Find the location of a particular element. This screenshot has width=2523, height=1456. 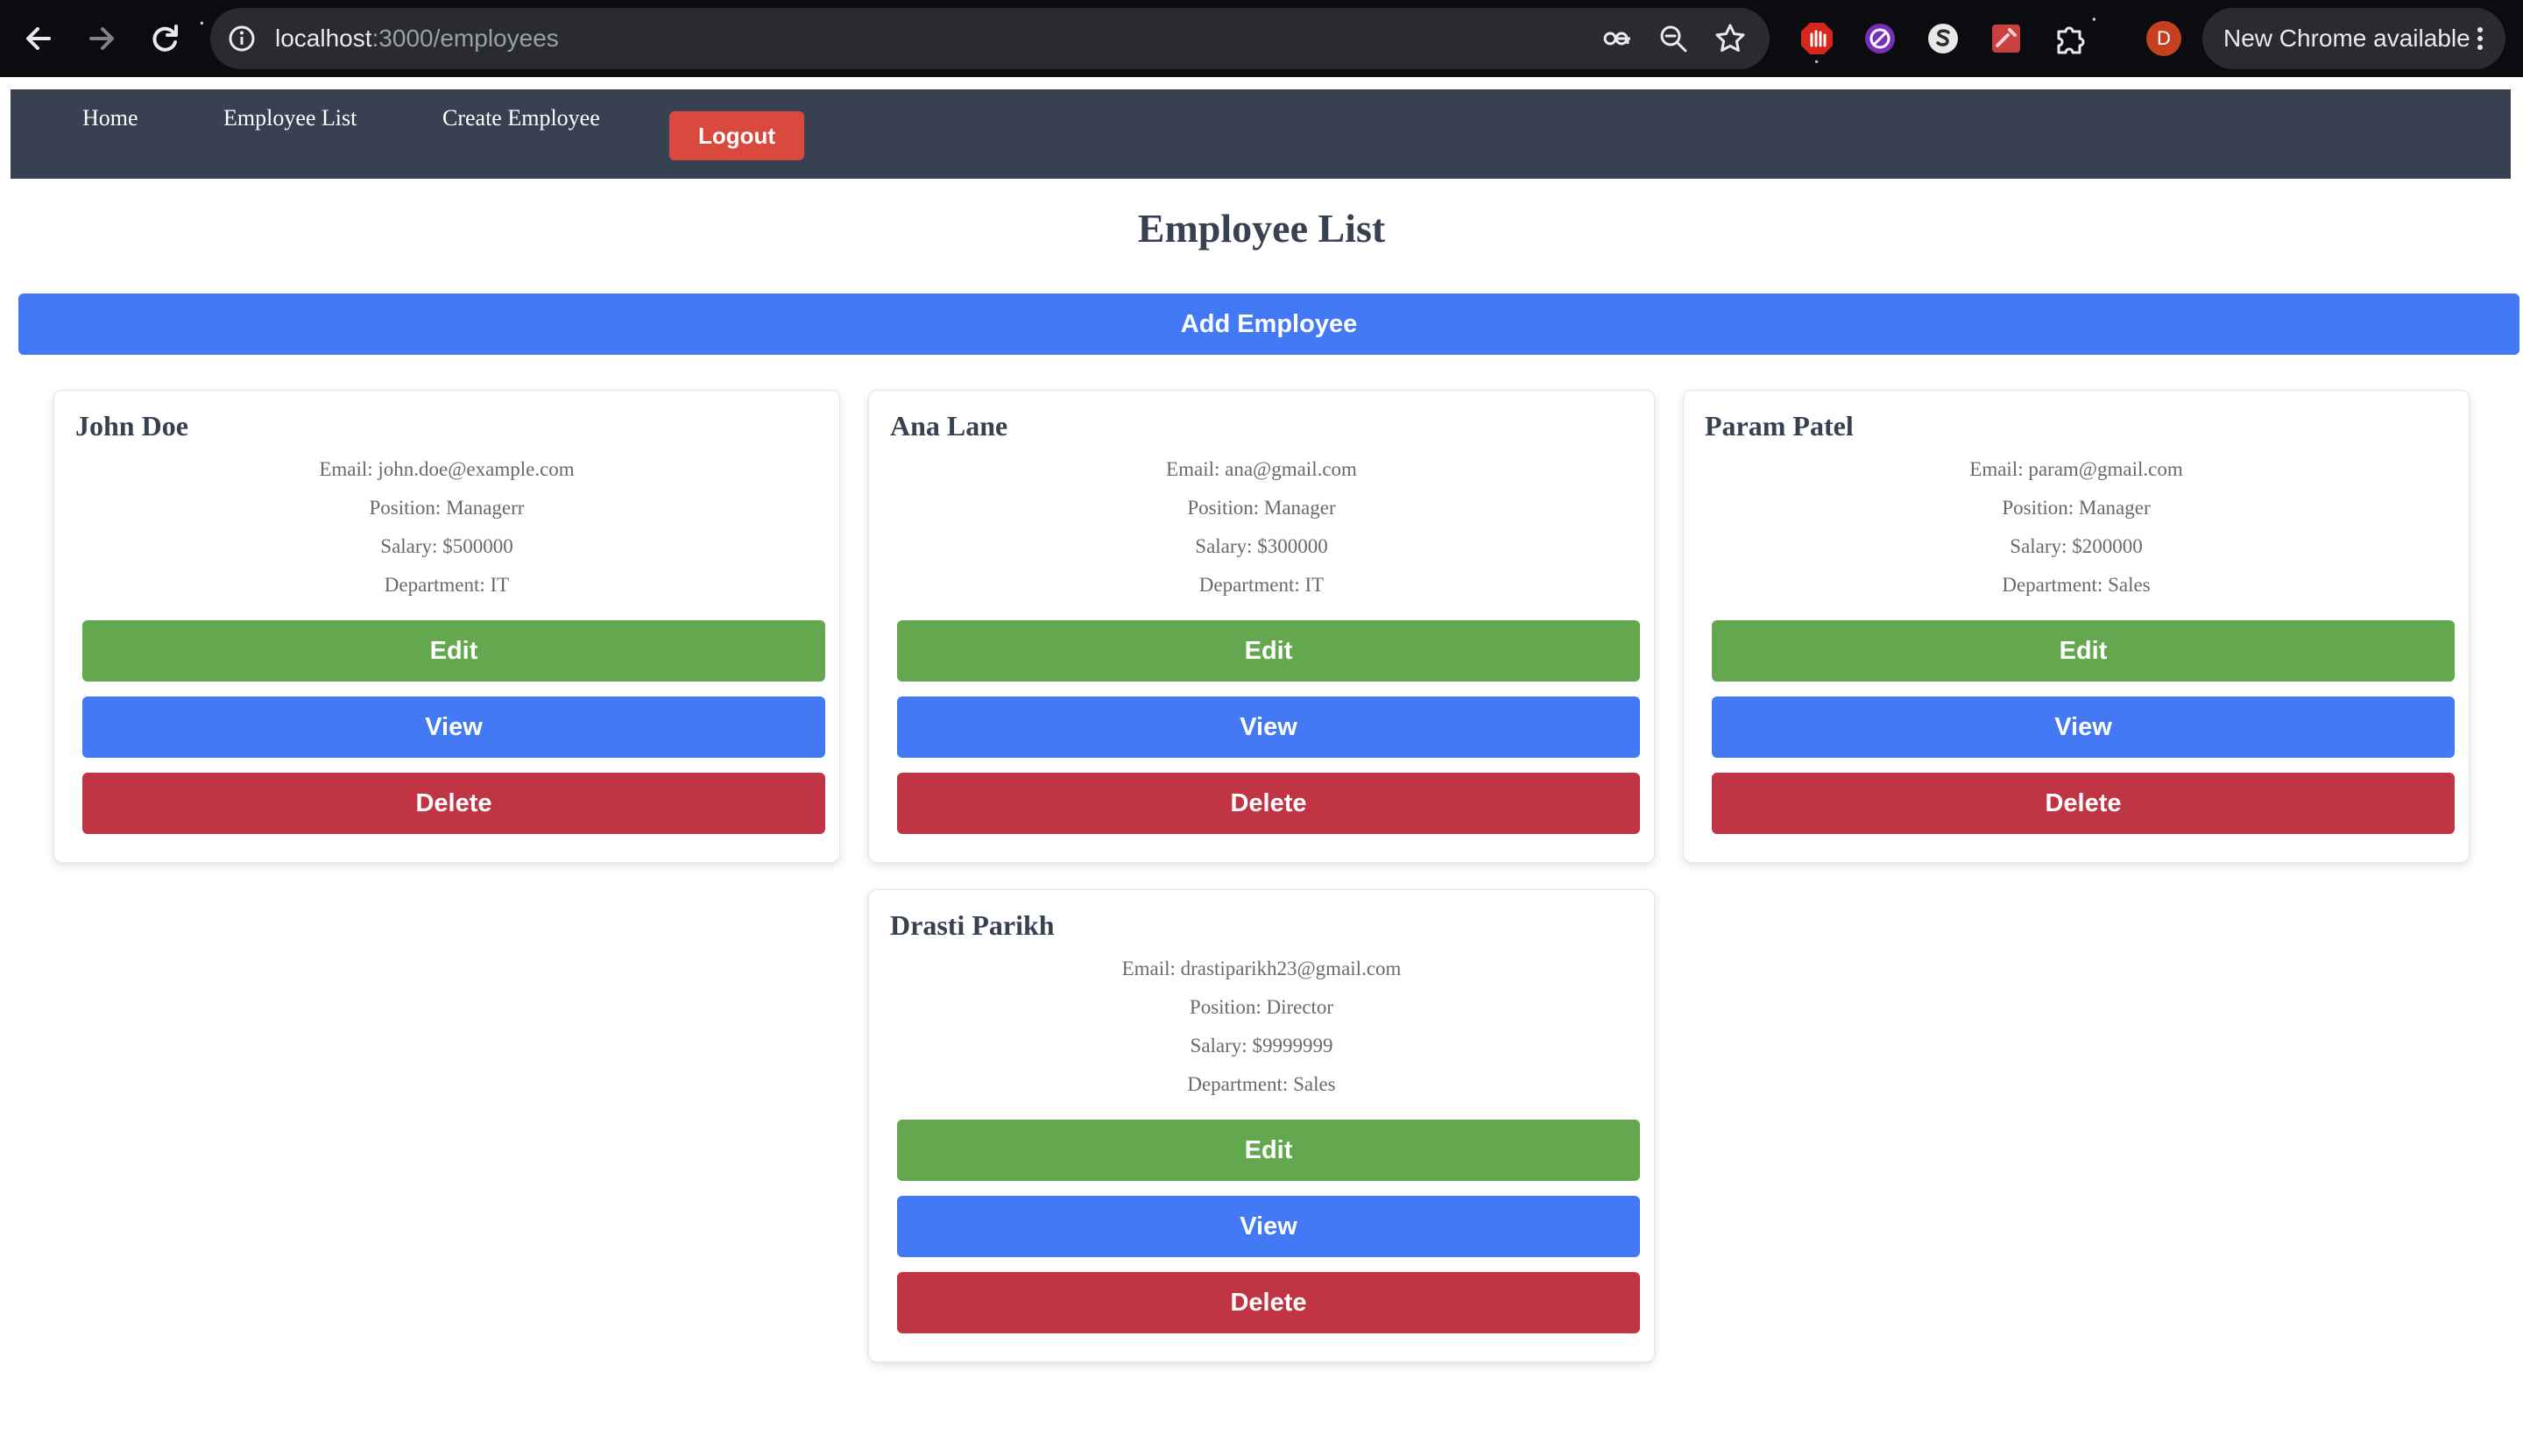

add-employee-button: Add Employee is located at coordinates (1268, 324).